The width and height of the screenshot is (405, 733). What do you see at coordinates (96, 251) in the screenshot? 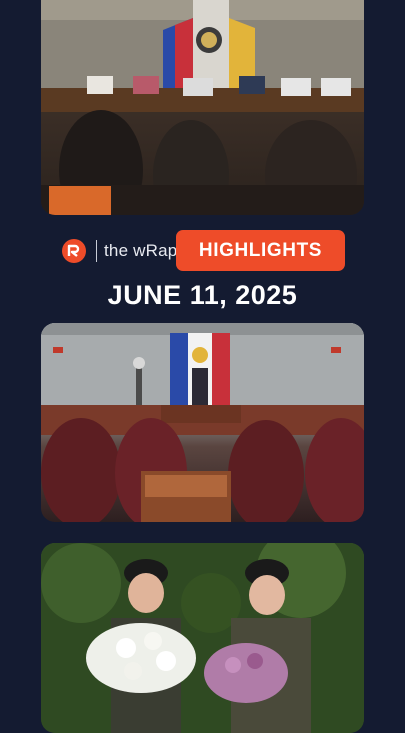
I see `brand-divider` at bounding box center [96, 251].